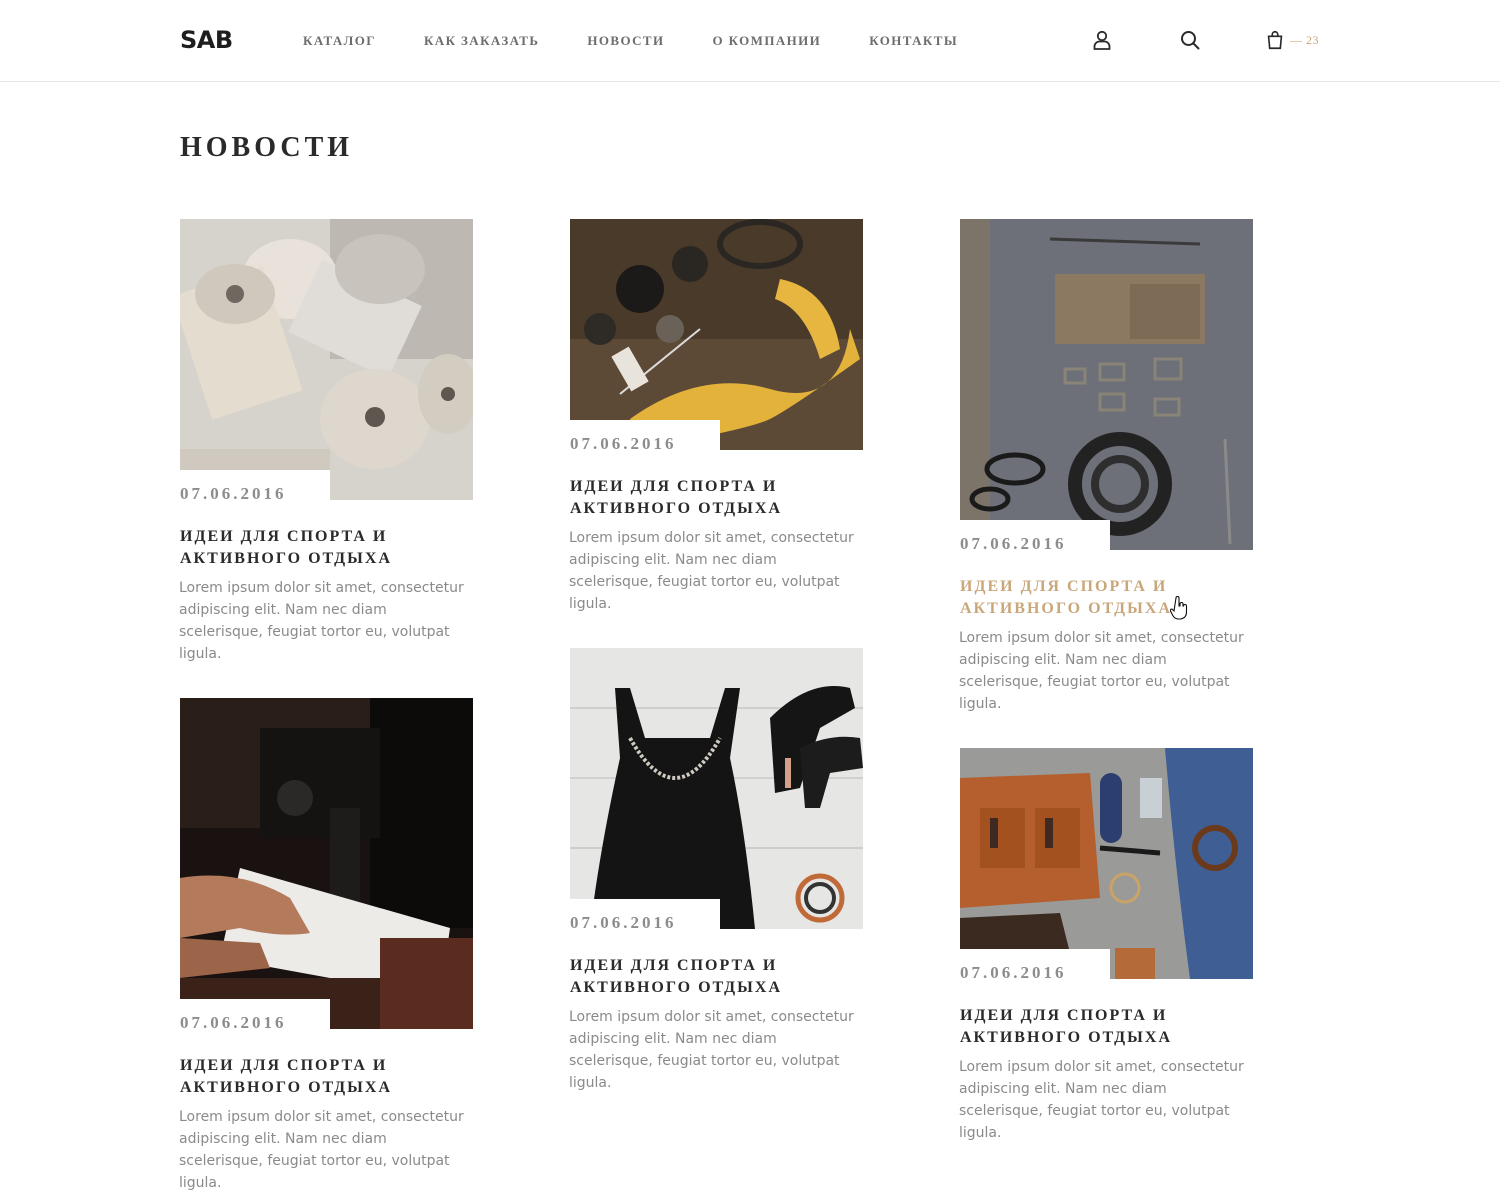 This screenshot has height=1196, width=1500. Describe the element at coordinates (1102, 40) in the screenshot. I see `user-icon` at that location.